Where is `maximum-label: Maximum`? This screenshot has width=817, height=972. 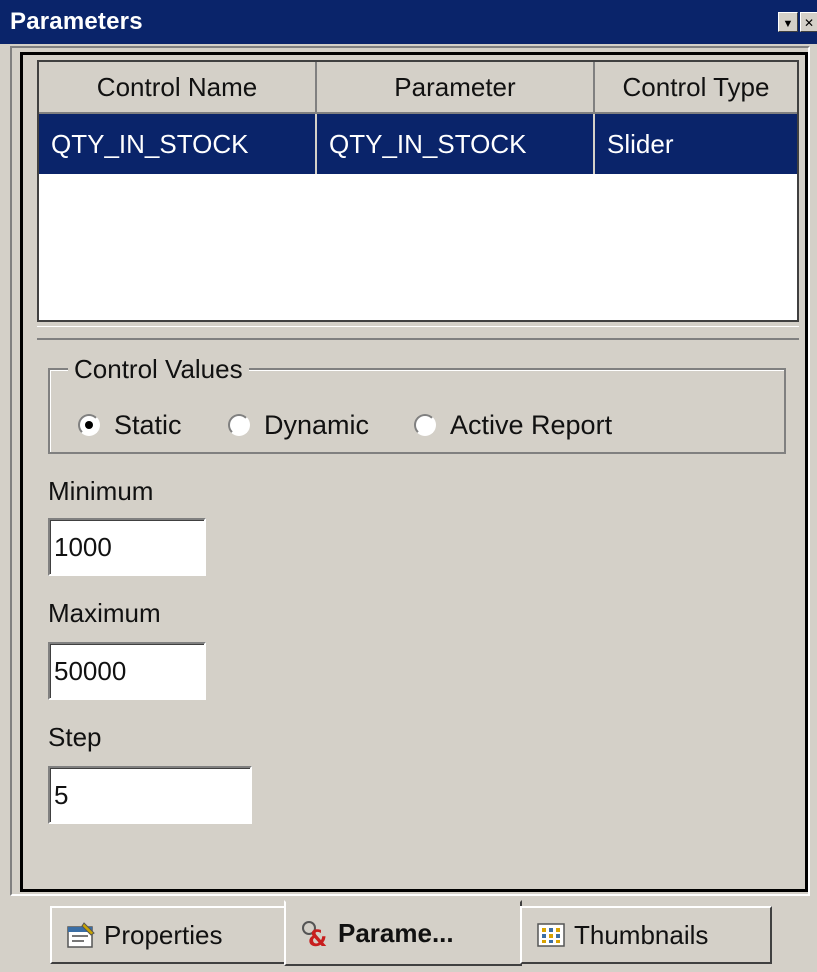 maximum-label: Maximum is located at coordinates (104, 613).